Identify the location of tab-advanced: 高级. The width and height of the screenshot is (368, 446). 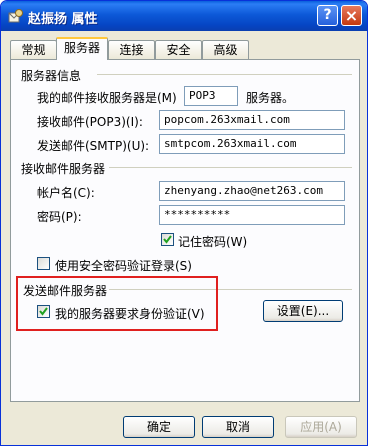
(225, 49).